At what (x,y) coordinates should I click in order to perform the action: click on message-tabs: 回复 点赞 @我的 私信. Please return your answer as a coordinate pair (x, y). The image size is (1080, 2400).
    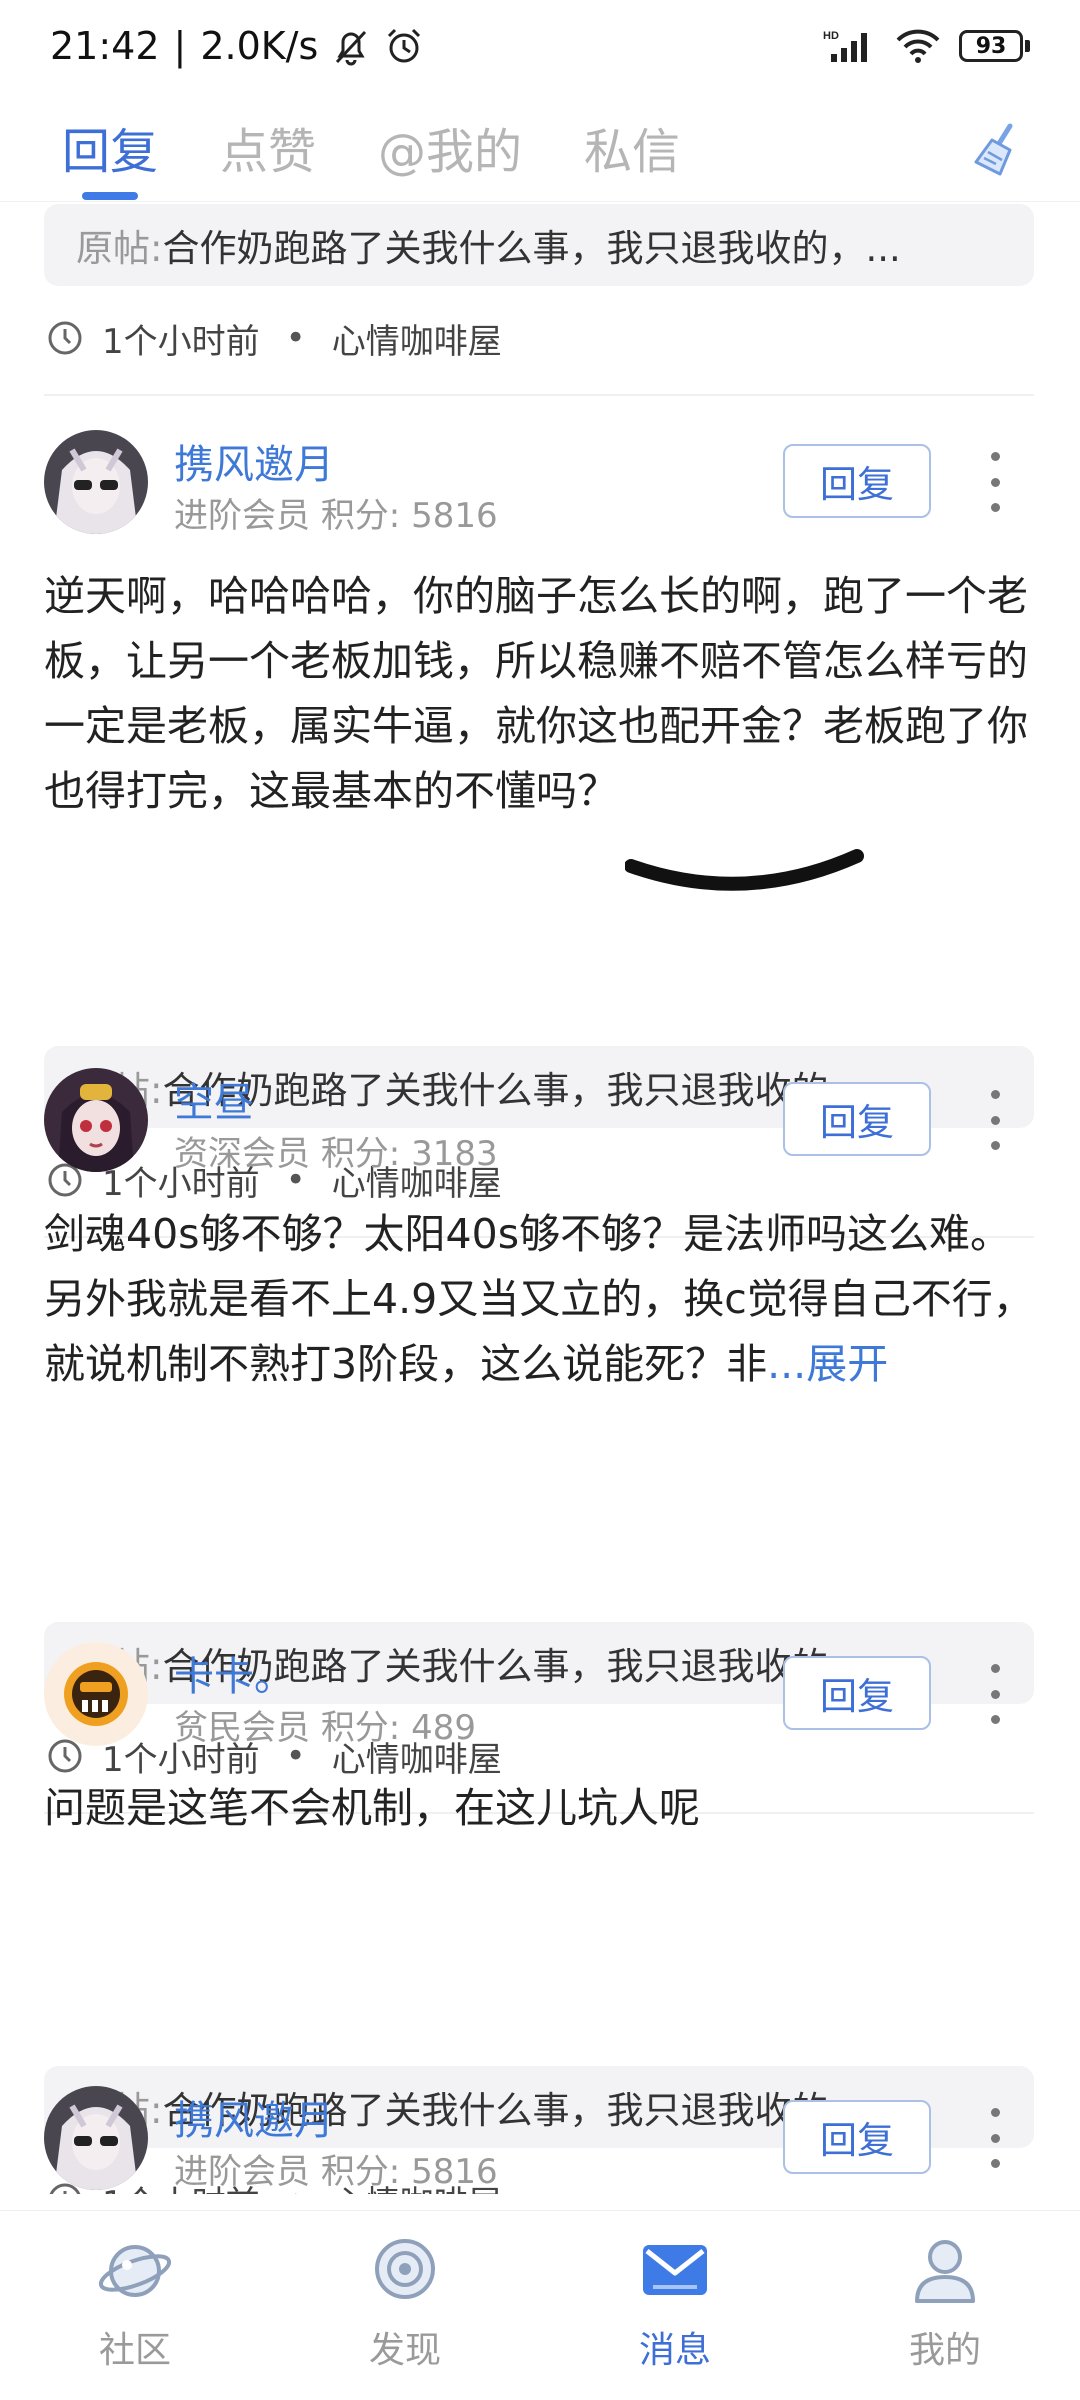
    Looking at the image, I should click on (540, 147).